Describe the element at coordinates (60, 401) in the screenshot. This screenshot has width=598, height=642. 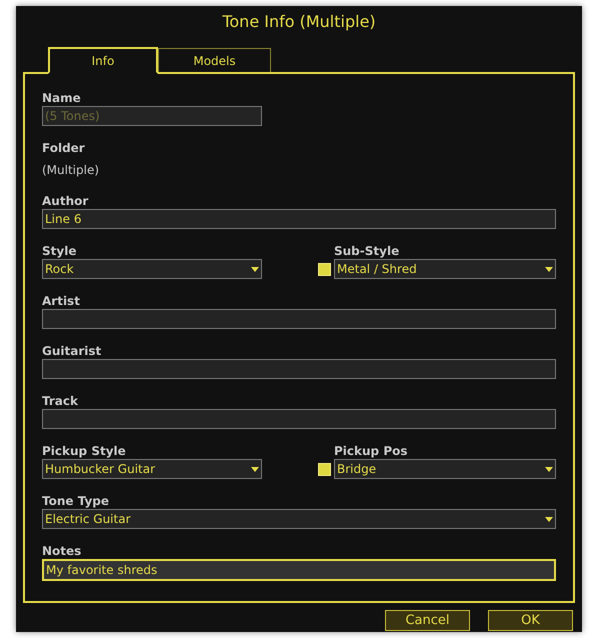
I see `field-label: Track` at that location.